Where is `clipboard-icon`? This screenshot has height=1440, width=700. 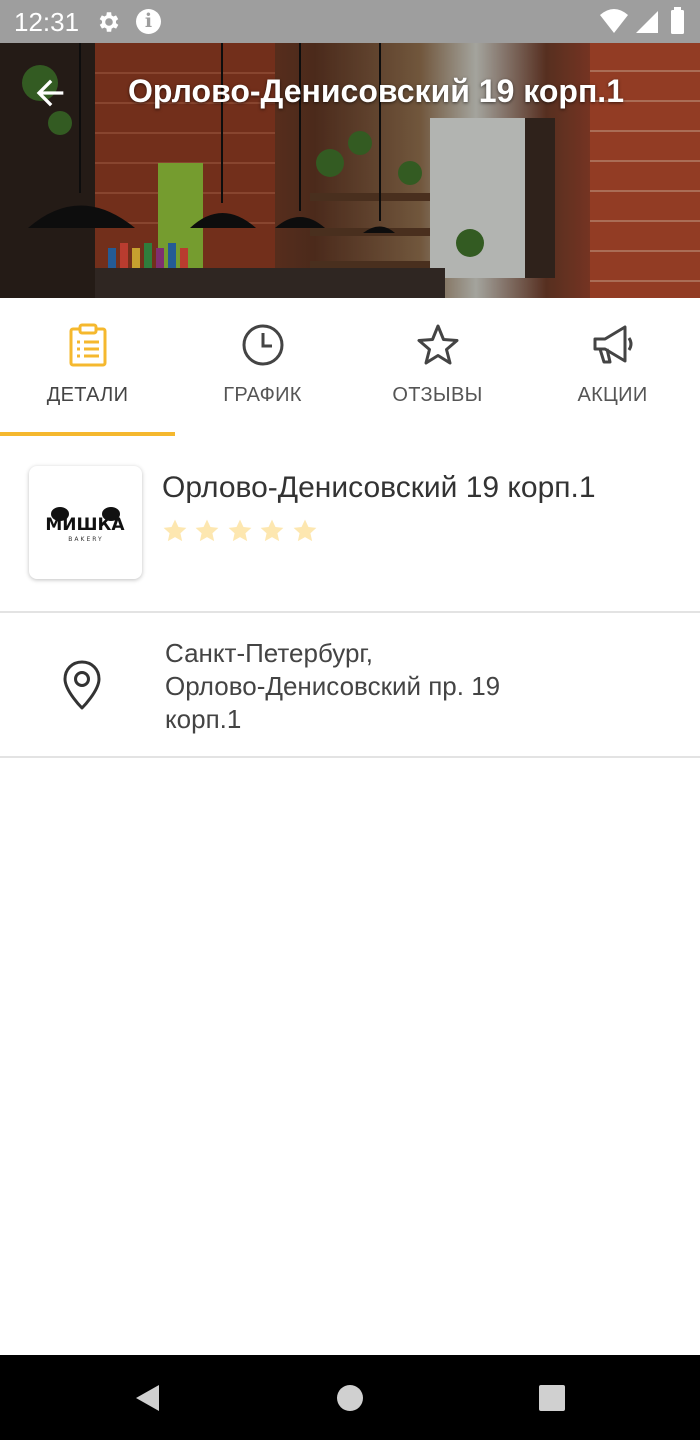
clipboard-icon is located at coordinates (88, 345).